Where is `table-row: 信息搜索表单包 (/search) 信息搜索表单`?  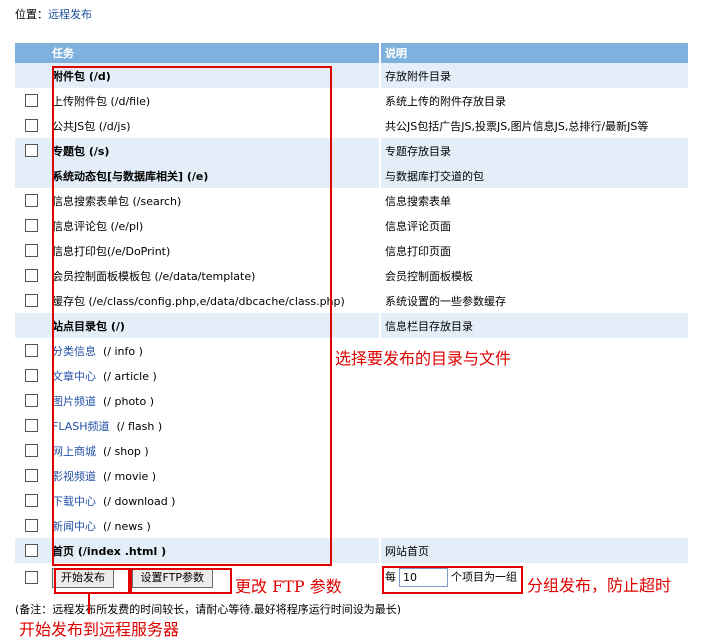
table-row: 信息搜索表单包 (/search) 信息搜索表单 is located at coordinates (351, 200).